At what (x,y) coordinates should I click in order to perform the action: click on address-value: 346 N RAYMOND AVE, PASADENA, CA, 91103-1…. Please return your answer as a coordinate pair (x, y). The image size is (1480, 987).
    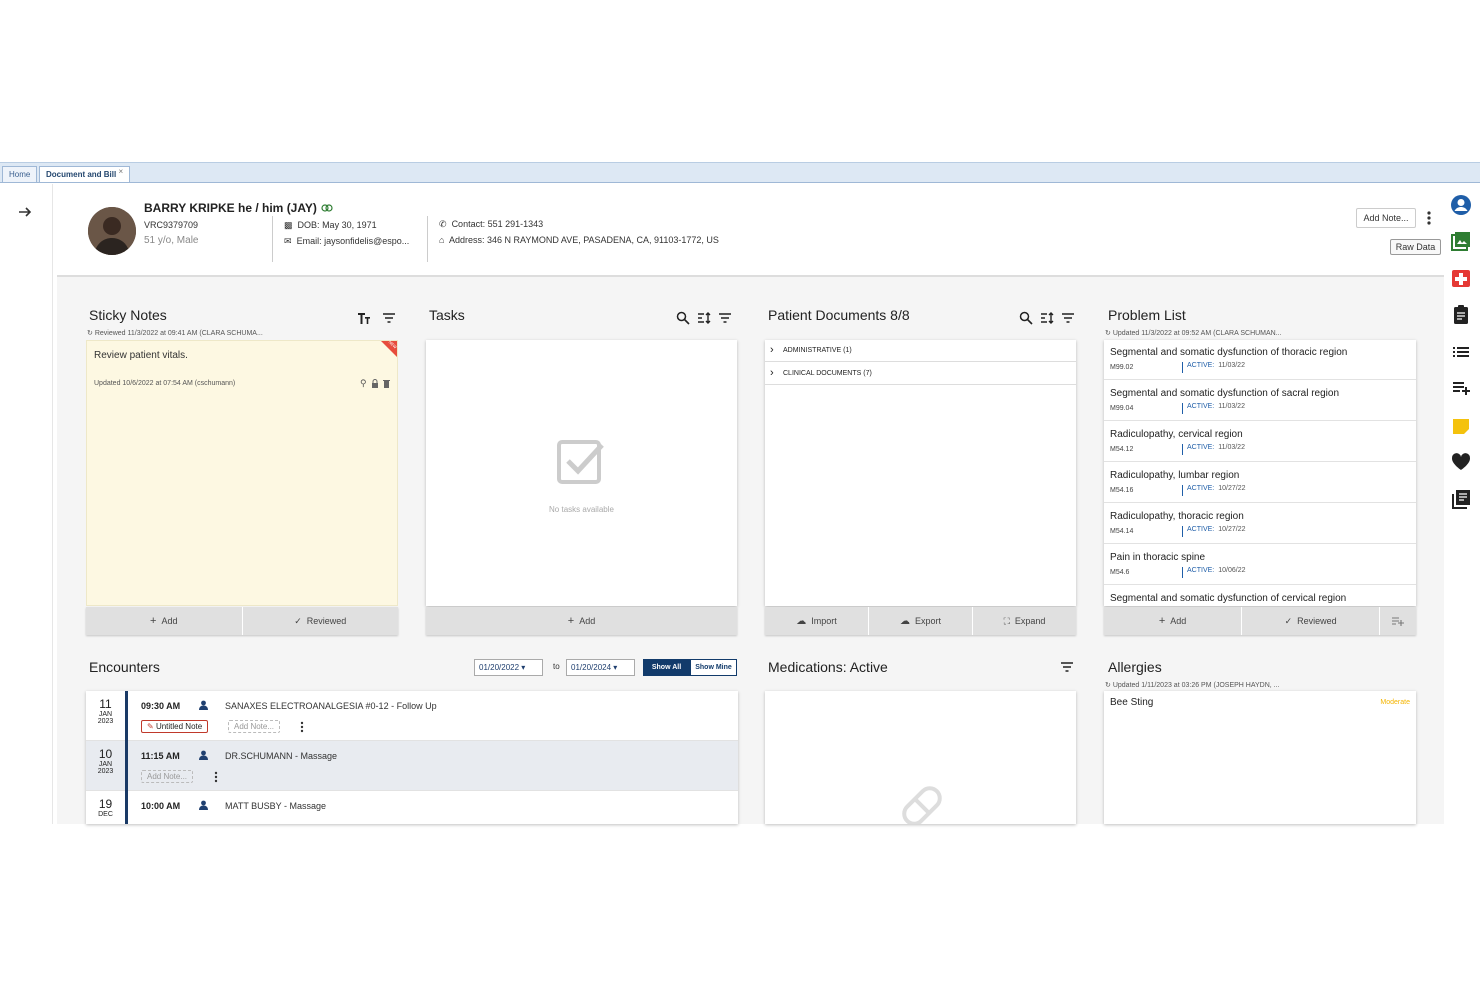
    Looking at the image, I should click on (603, 240).